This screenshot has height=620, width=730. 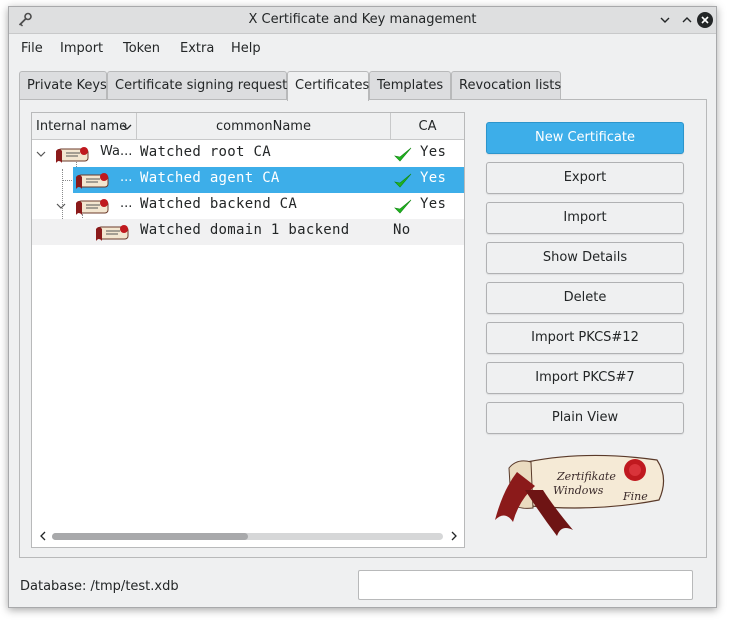 I want to click on scroll-logo: Zertifikate Windows Fine, so click(x=580, y=495).